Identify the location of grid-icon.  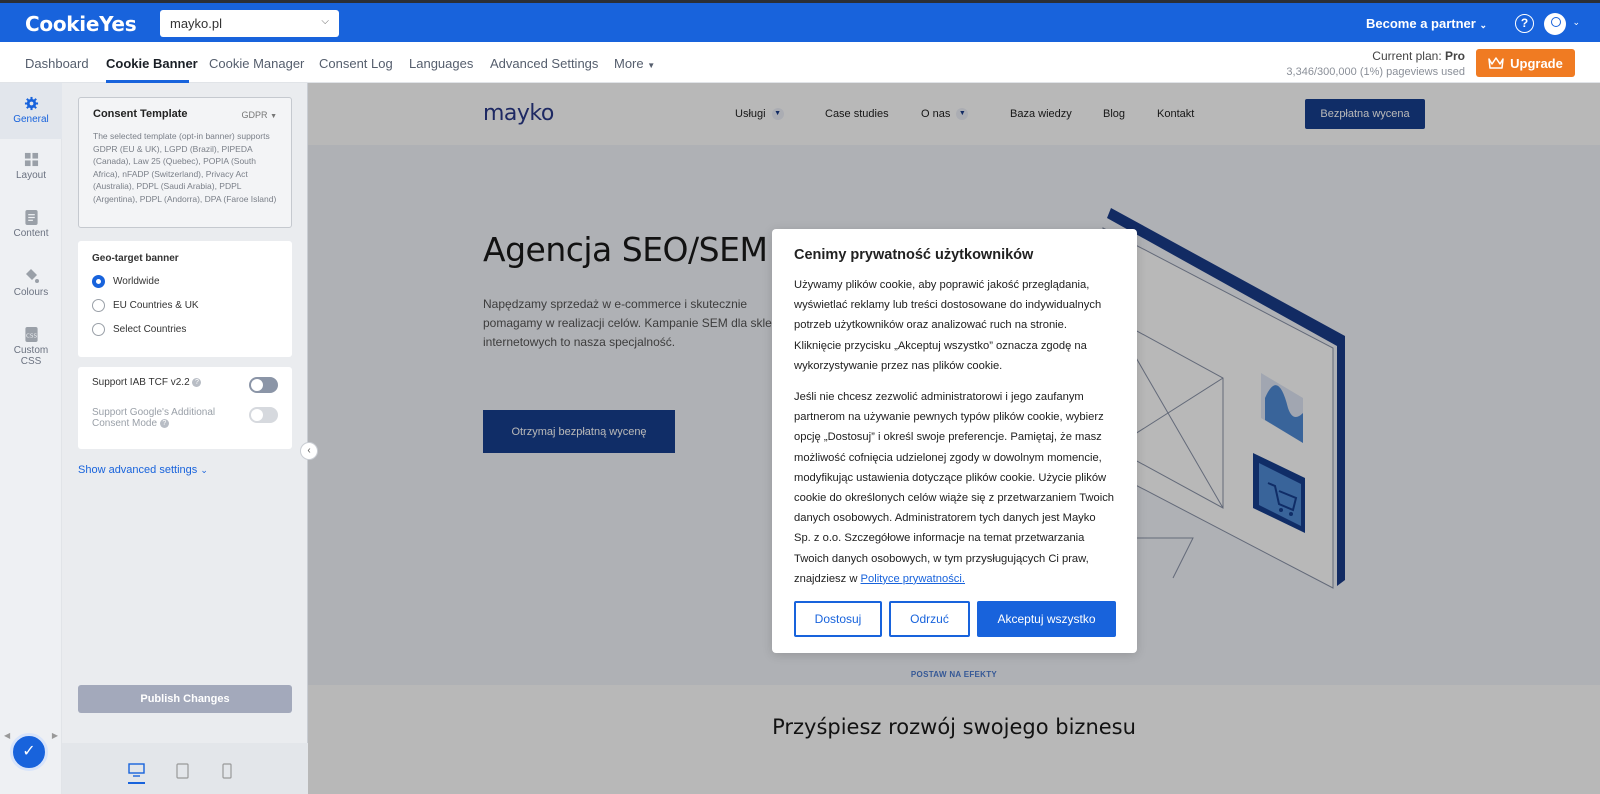
(31, 159).